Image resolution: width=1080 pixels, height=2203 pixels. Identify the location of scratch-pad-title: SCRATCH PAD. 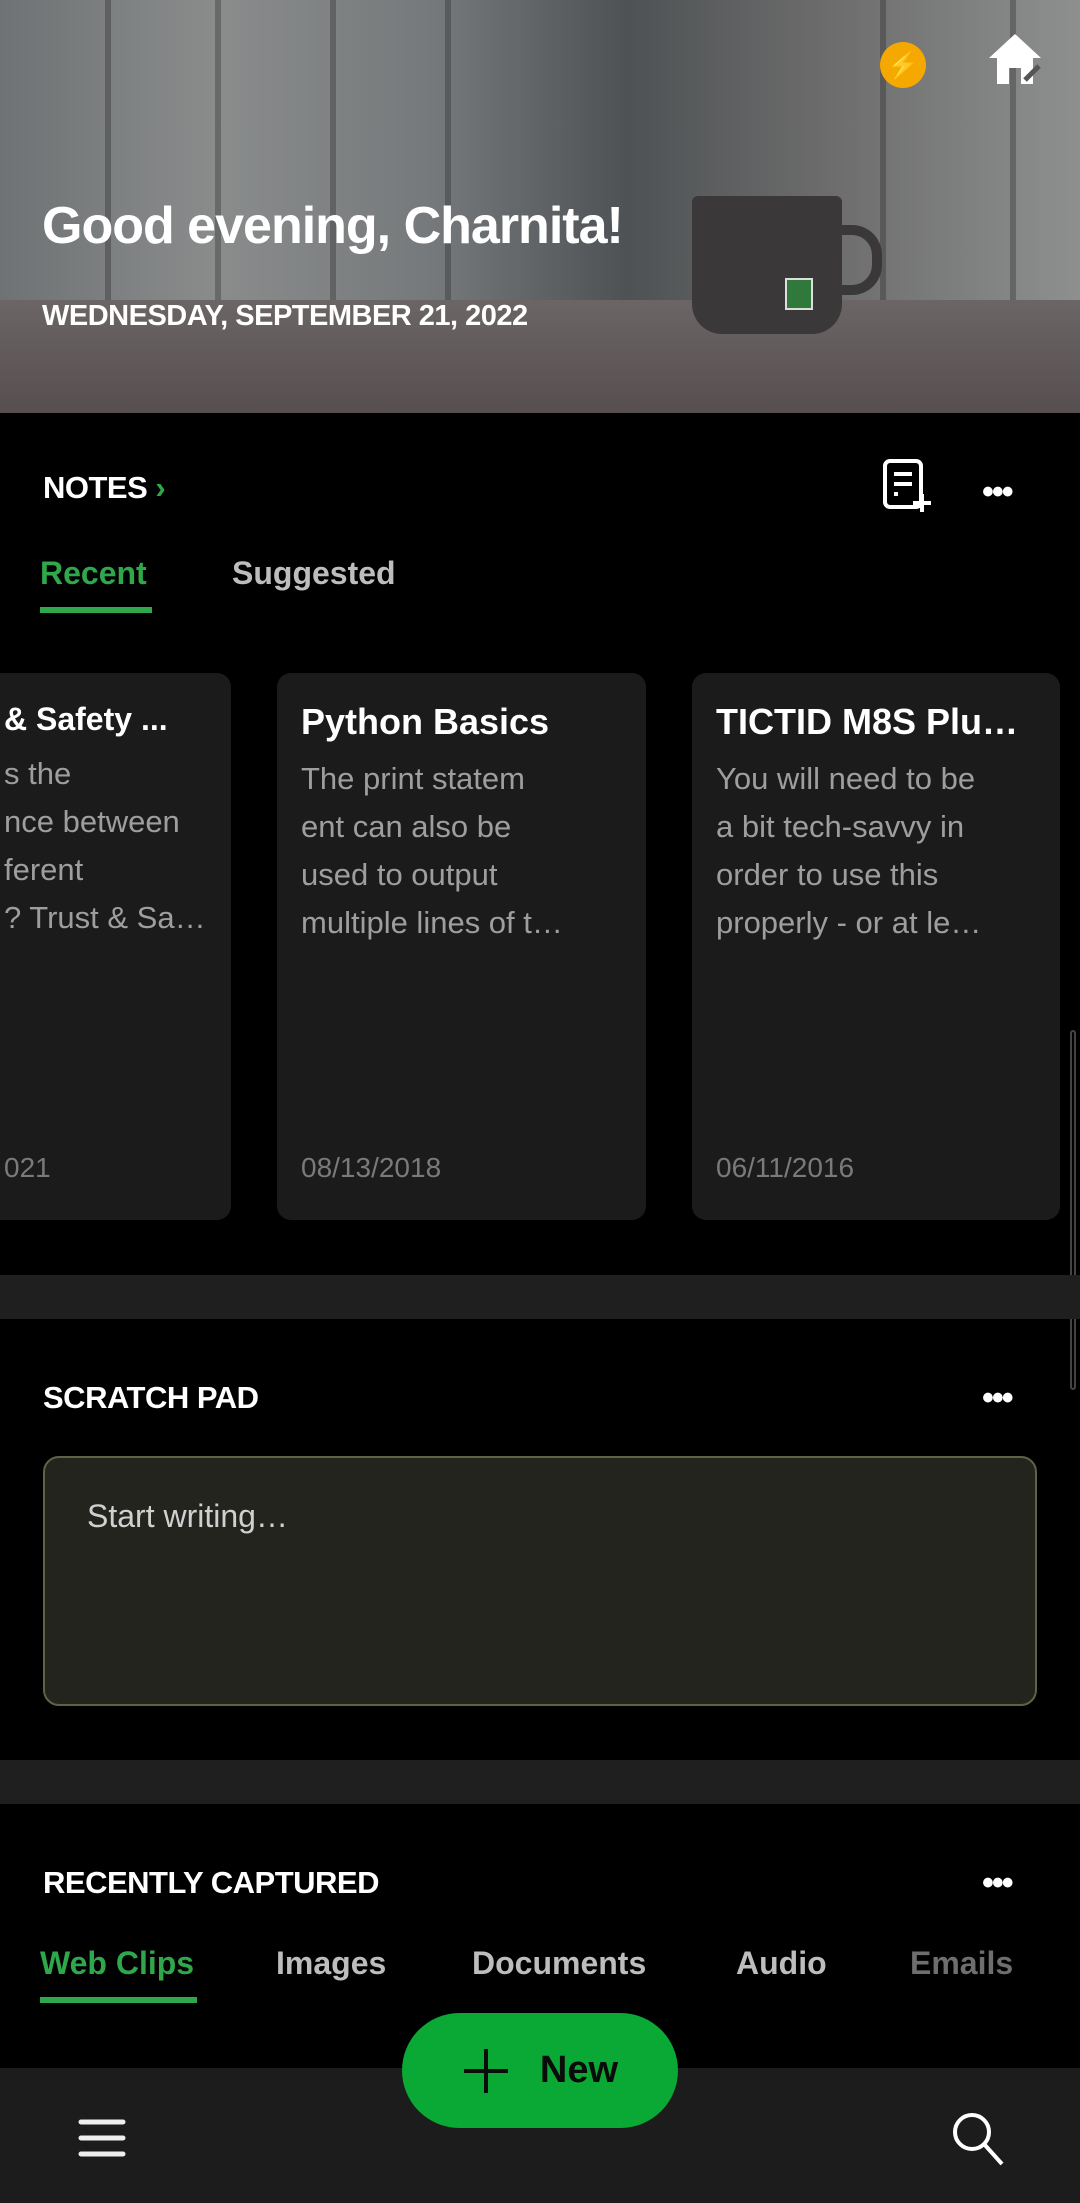
(151, 1397).